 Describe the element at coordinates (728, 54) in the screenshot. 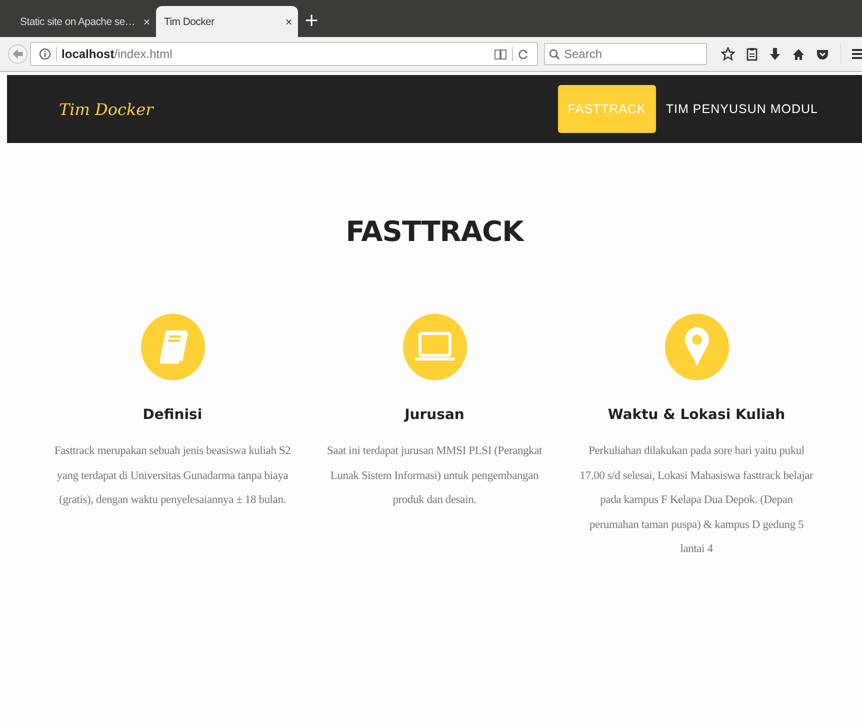

I see `bookmark-star-icon` at that location.